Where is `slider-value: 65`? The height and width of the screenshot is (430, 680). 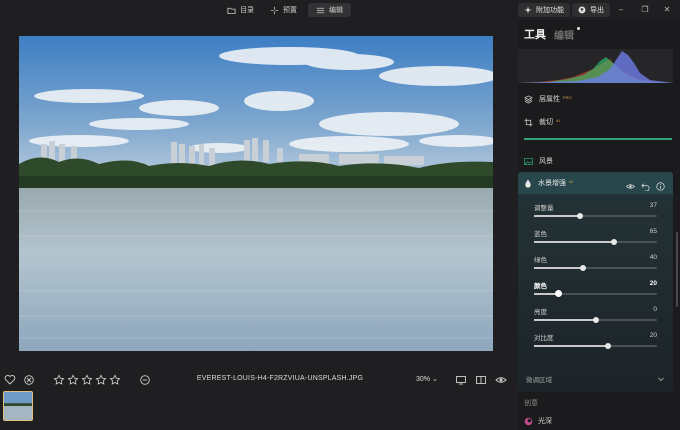 slider-value: 65 is located at coordinates (653, 231).